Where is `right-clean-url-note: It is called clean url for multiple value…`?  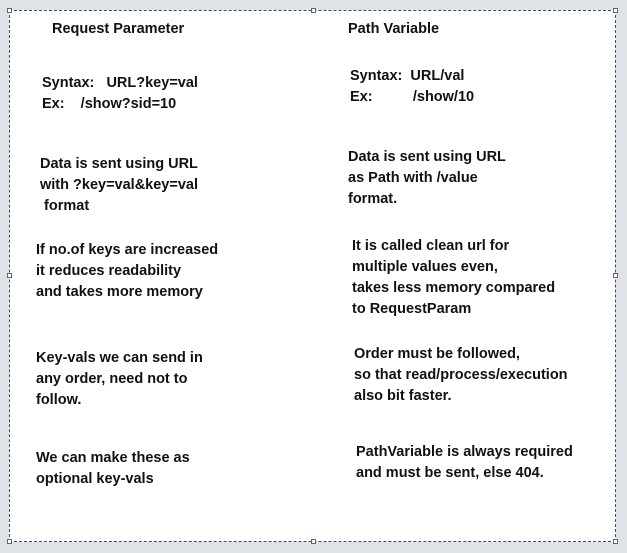 right-clean-url-note: It is called clean url for multiple value… is located at coordinates (454, 277).